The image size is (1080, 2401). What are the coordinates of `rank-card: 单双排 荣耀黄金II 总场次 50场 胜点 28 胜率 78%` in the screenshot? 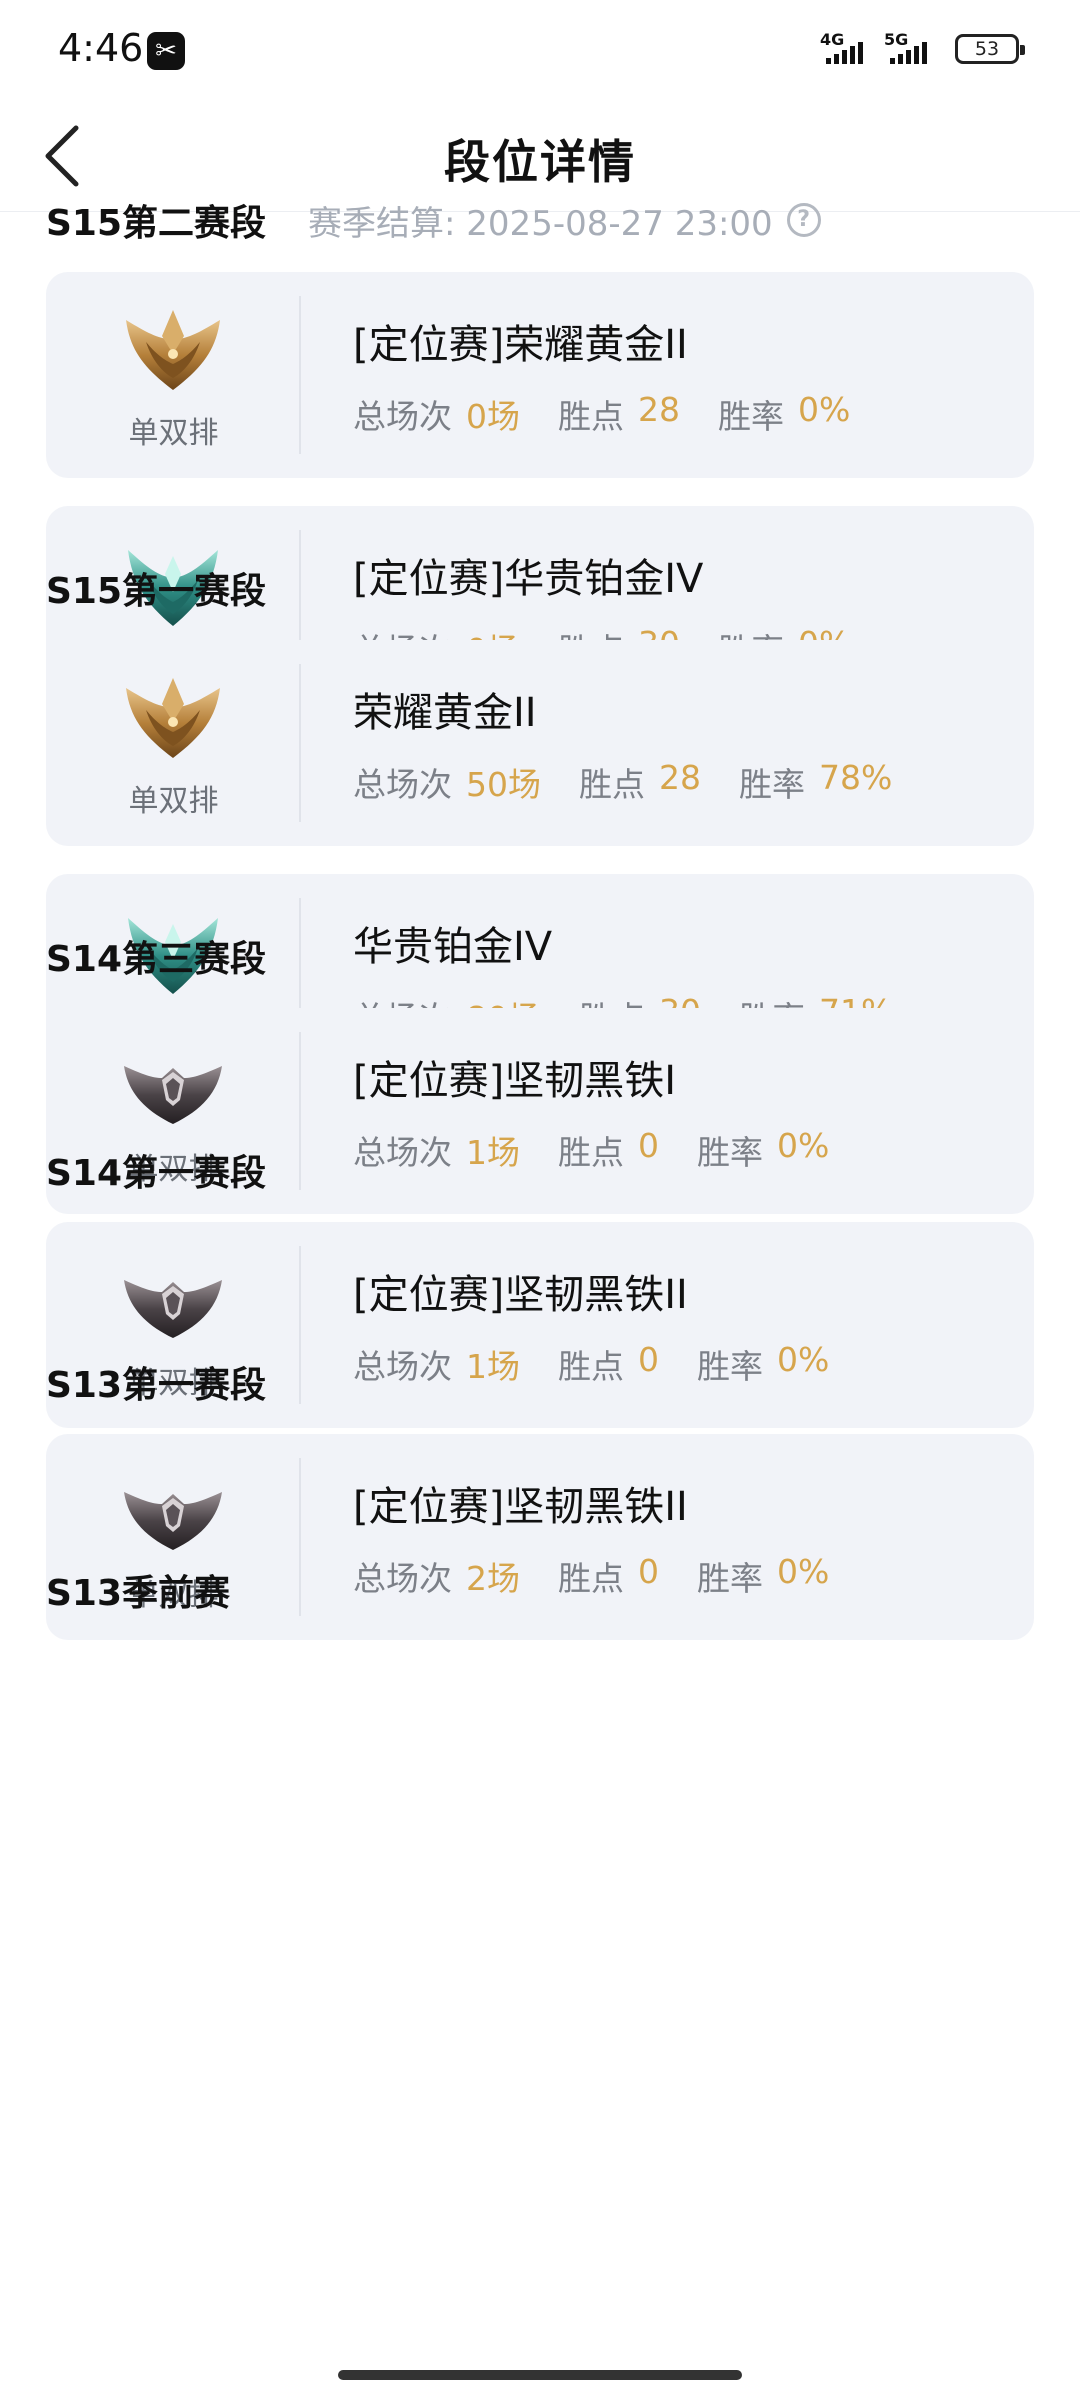 It's located at (540, 743).